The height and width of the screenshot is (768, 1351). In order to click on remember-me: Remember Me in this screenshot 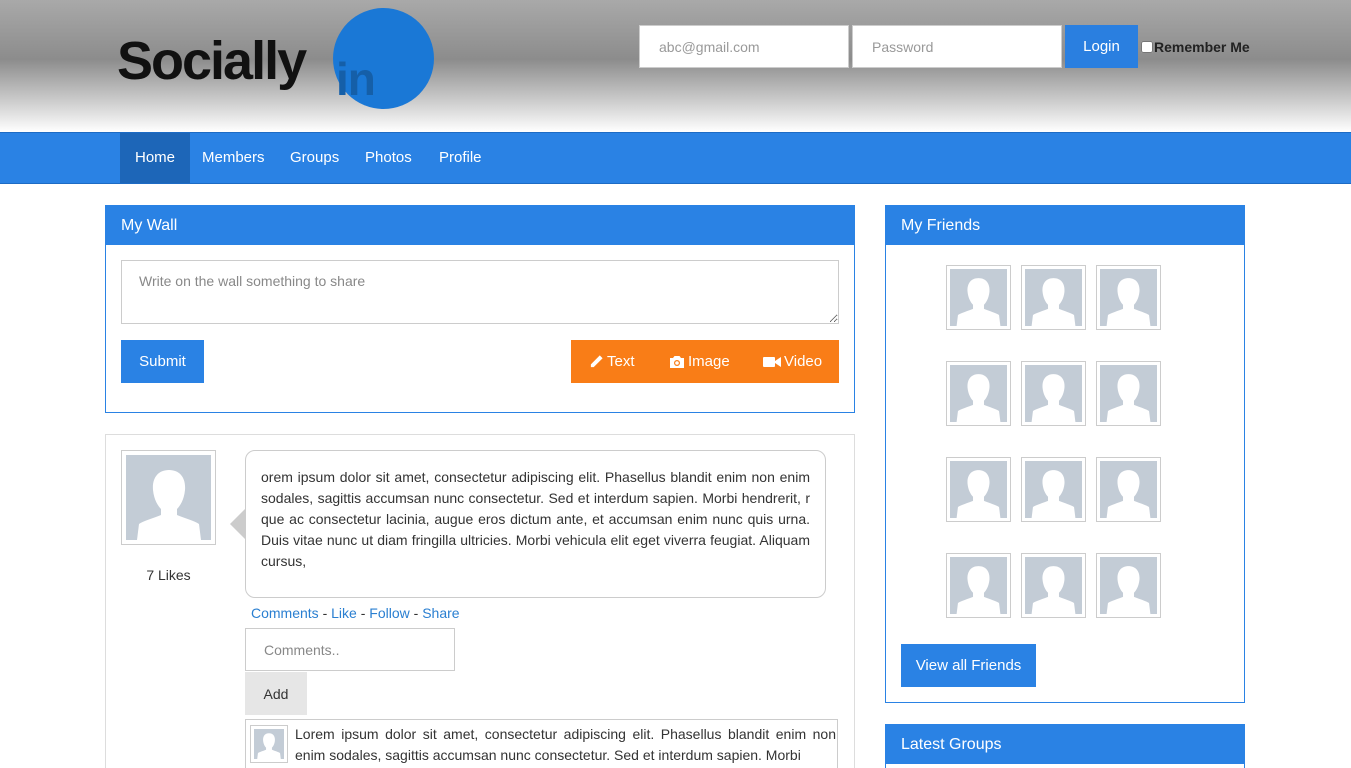, I will do `click(1195, 47)`.